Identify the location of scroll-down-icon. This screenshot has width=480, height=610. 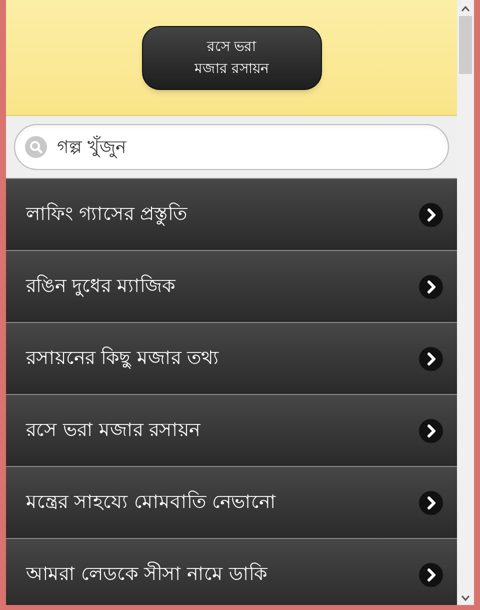
(465, 598).